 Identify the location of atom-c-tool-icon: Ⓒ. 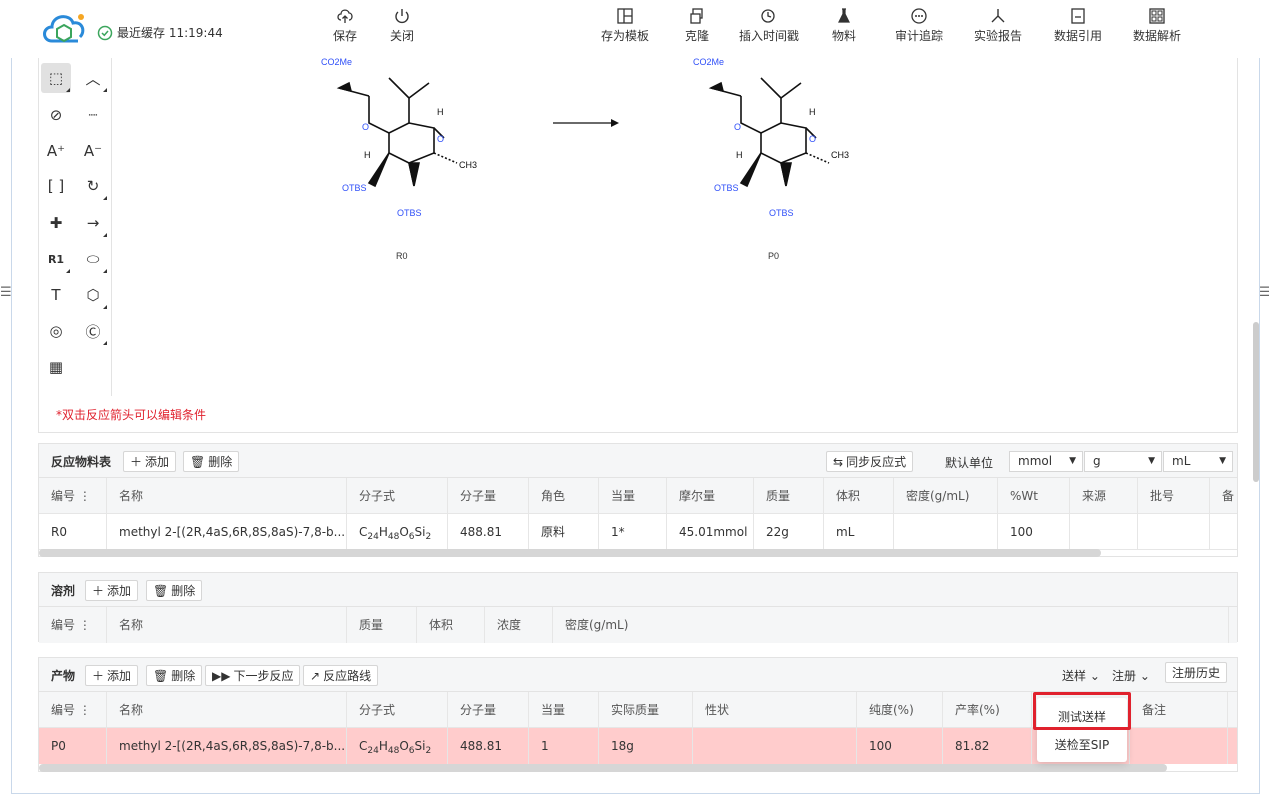
(93, 331).